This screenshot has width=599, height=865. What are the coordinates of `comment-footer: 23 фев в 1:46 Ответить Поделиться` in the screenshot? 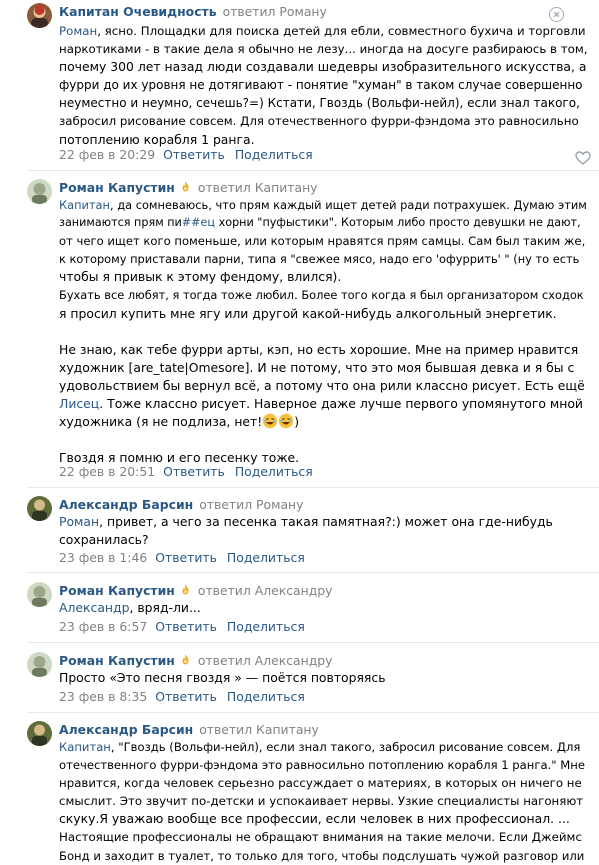 It's located at (182, 558).